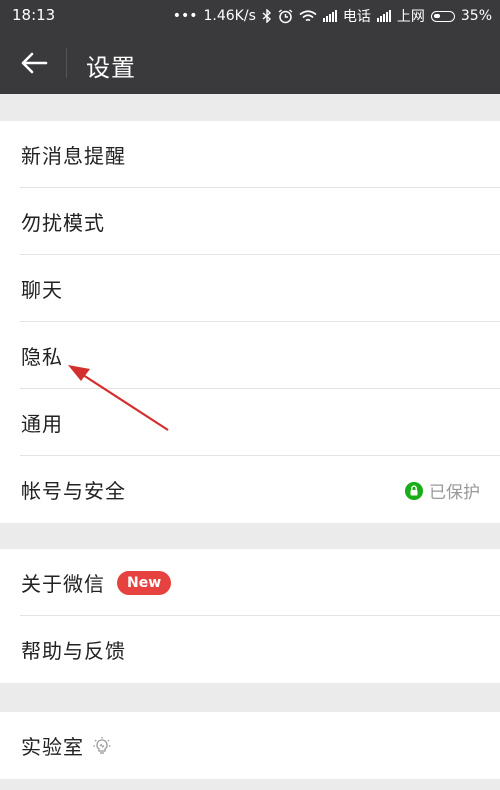 Image resolution: width=500 pixels, height=790 pixels. Describe the element at coordinates (250, 582) in the screenshot. I see `settings-item-about-wechat: 关于微信 New` at that location.